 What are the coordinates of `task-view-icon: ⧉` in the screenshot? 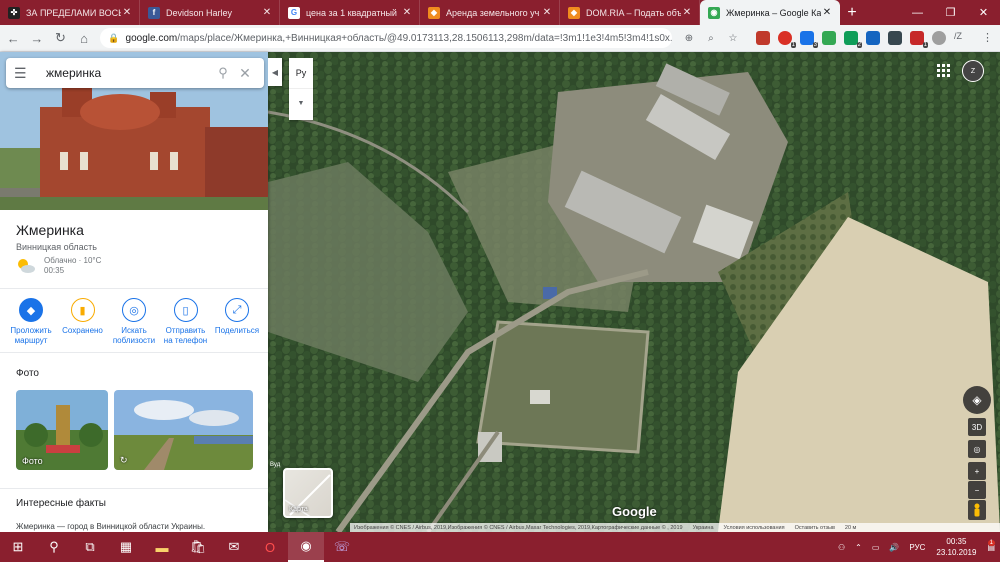 It's located at (90, 547).